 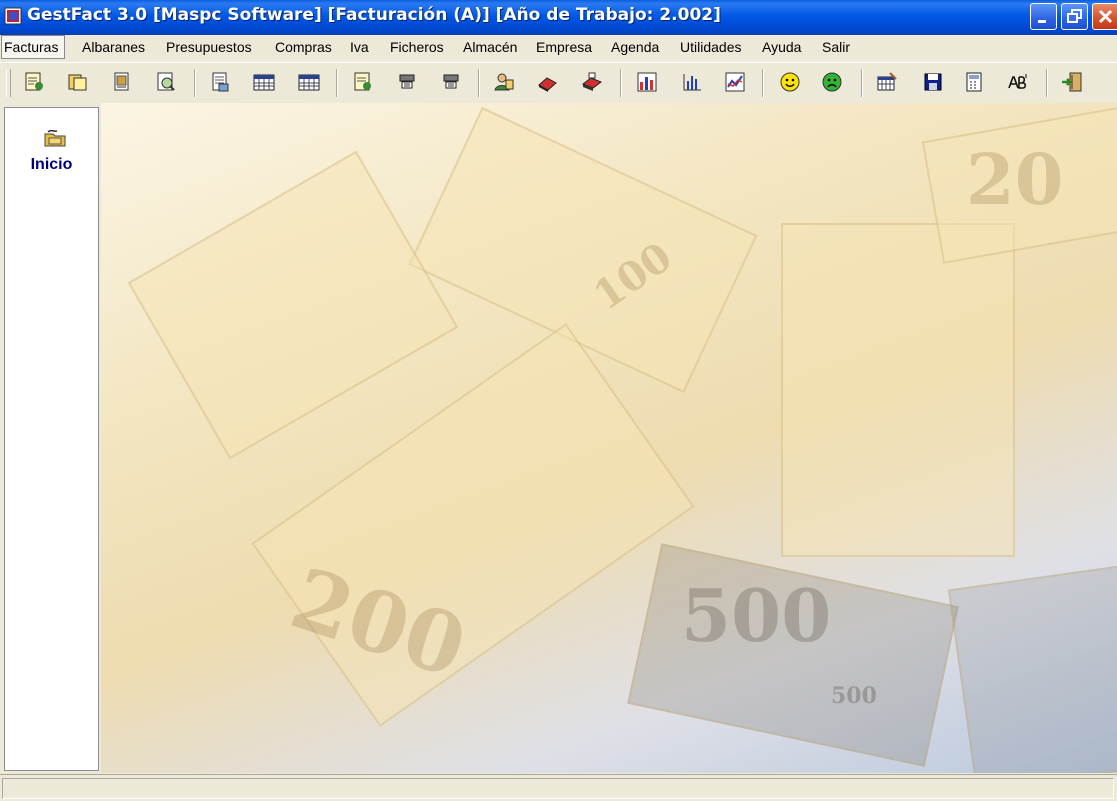 What do you see at coordinates (209, 47) in the screenshot?
I see `menu-presupuestos: Presupuestos` at bounding box center [209, 47].